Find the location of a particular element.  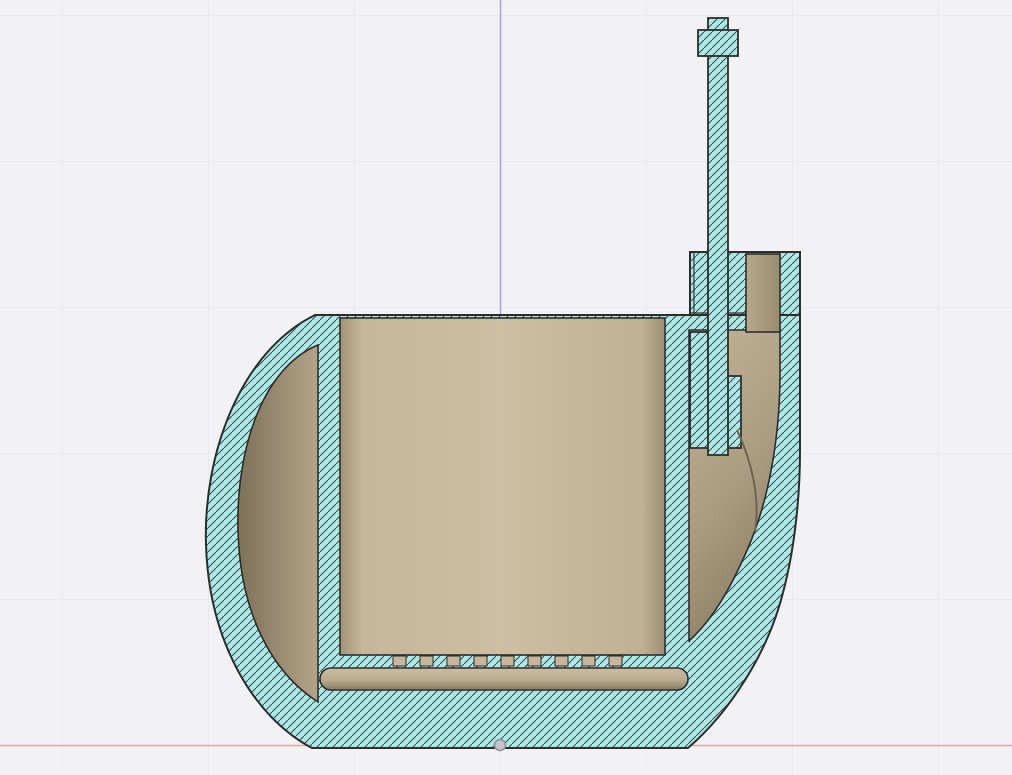

strainer-holes is located at coordinates (507, 661).